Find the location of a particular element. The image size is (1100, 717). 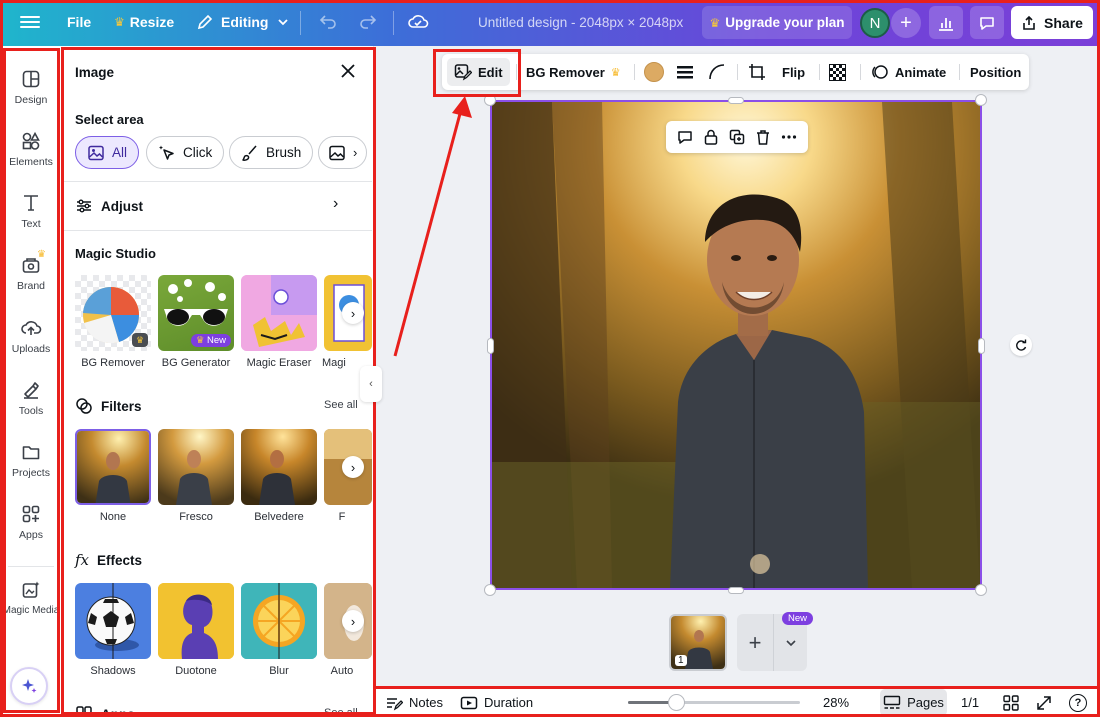

tile-label: Belvedere is located at coordinates (279, 517).